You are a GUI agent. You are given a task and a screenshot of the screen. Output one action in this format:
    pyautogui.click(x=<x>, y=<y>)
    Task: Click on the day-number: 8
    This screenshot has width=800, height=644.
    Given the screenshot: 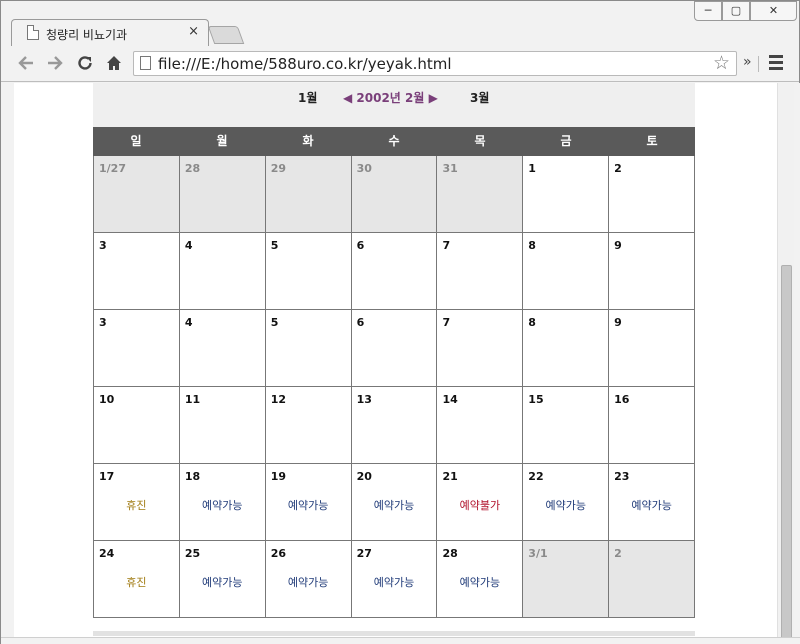 What is the action you would take?
    pyautogui.click(x=532, y=322)
    